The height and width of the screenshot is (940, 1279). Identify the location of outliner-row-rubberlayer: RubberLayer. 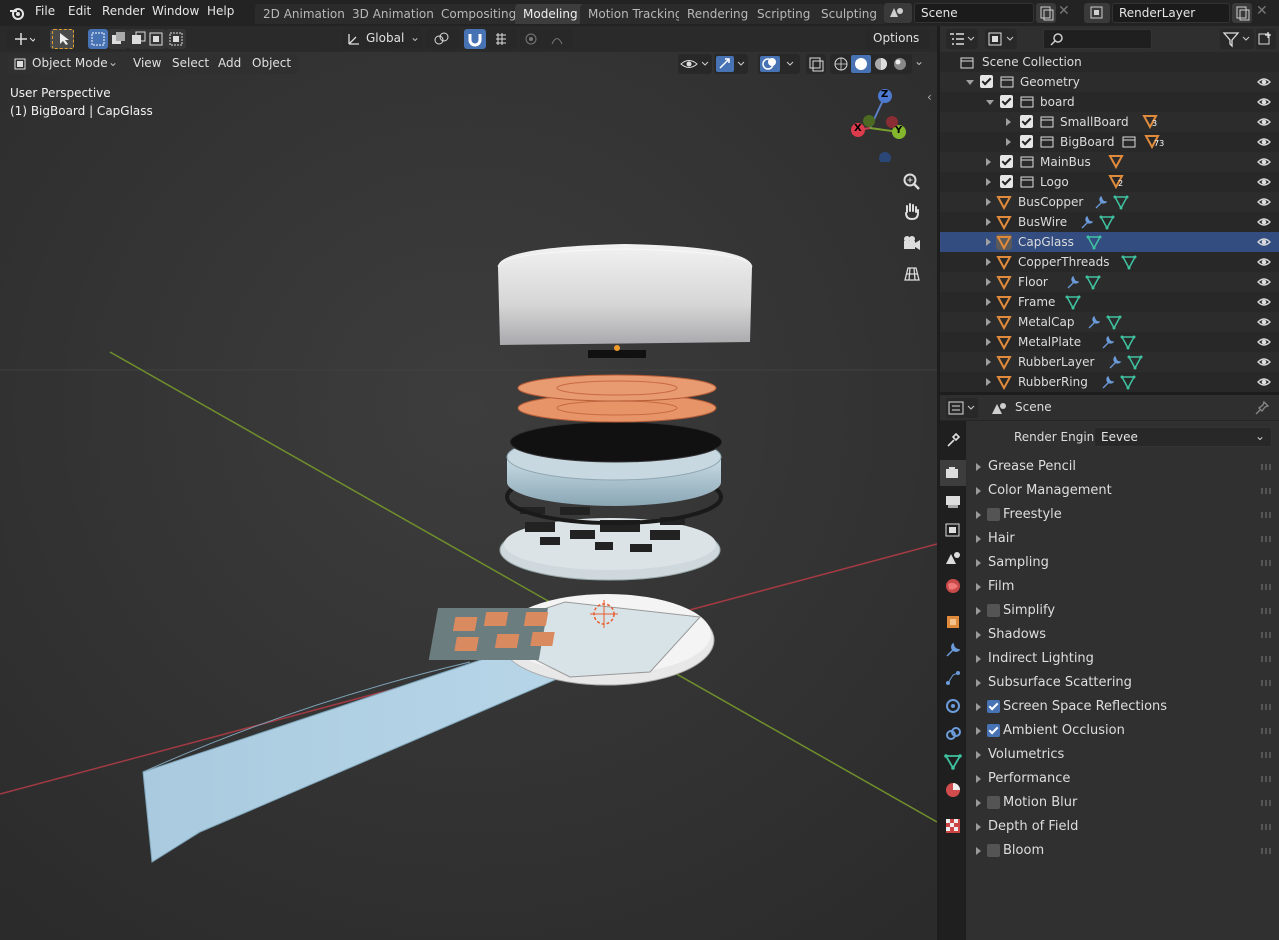
(1109, 362).